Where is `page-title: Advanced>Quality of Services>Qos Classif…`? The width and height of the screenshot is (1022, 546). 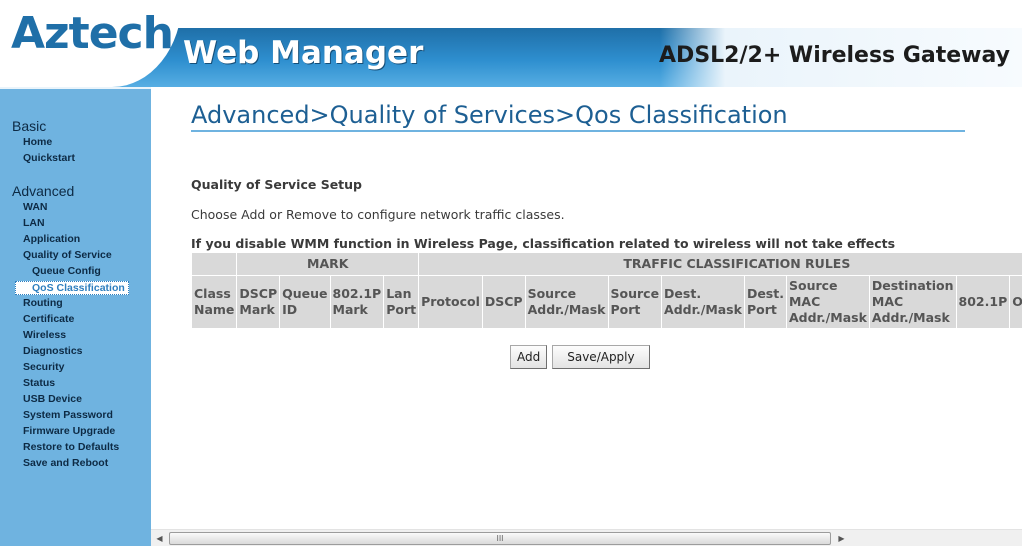 page-title: Advanced>Quality of Services>Qos Classif… is located at coordinates (489, 115).